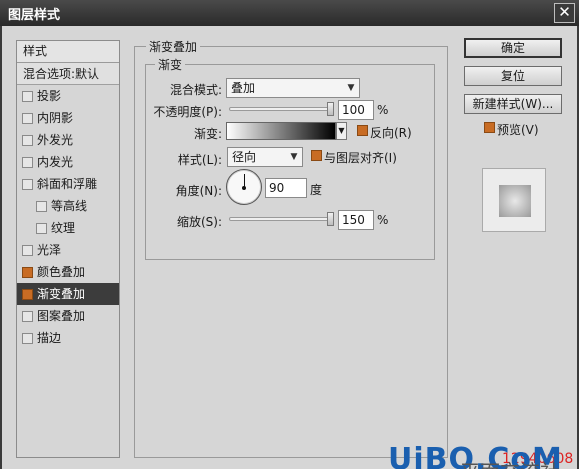 This screenshot has height=469, width=579. I want to click on align-with-layer-label: 与图层对齐(I), so click(360, 158).